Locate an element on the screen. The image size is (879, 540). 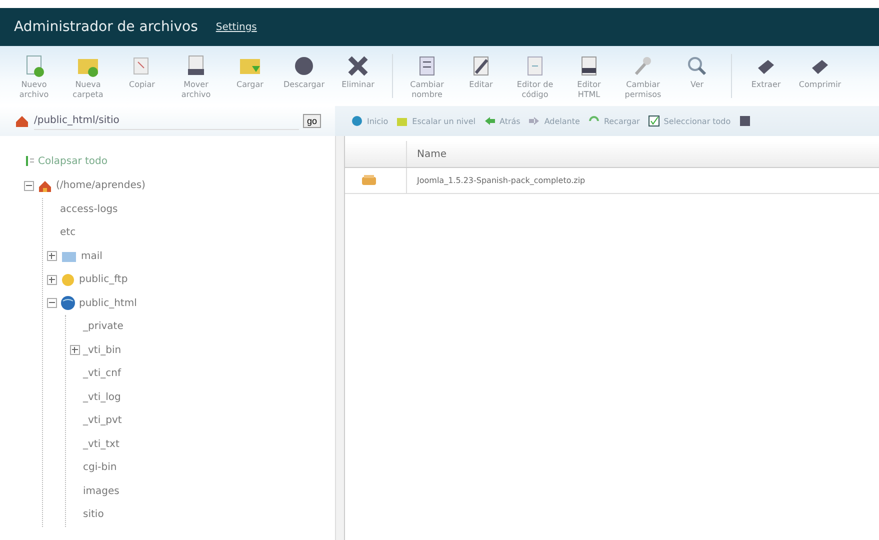
nav-link: Atrás is located at coordinates (502, 121).